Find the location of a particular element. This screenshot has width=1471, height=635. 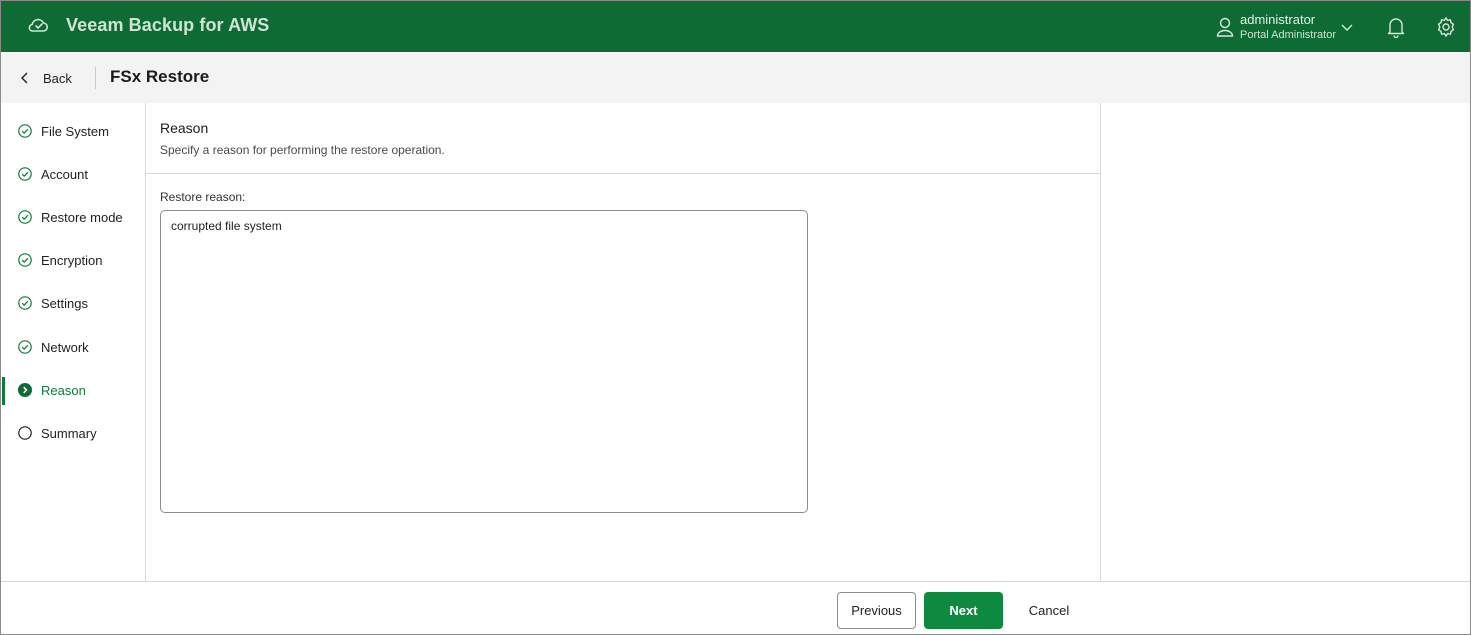

step-restore-mode: Restore mode is located at coordinates (73, 217).